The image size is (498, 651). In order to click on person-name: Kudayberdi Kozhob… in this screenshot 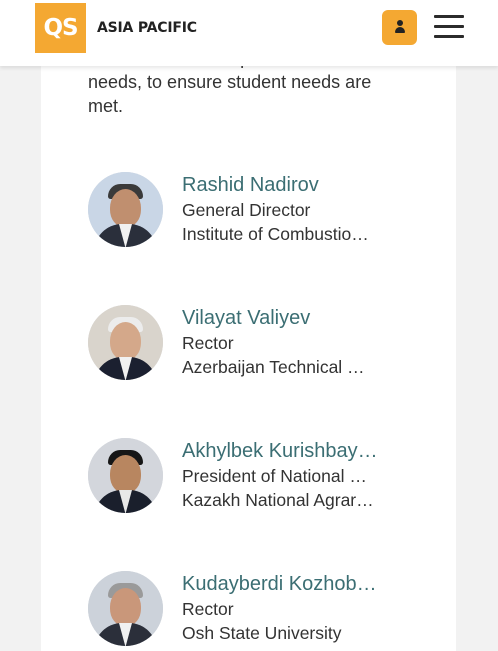, I will do `click(300, 584)`.